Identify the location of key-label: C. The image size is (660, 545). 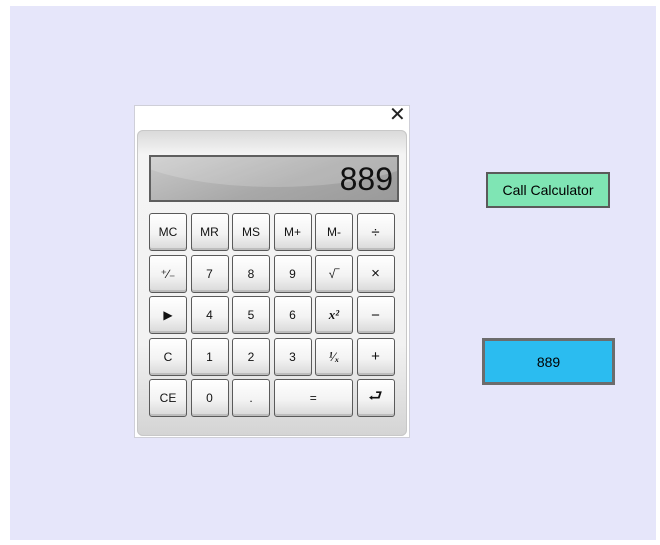
(168, 356).